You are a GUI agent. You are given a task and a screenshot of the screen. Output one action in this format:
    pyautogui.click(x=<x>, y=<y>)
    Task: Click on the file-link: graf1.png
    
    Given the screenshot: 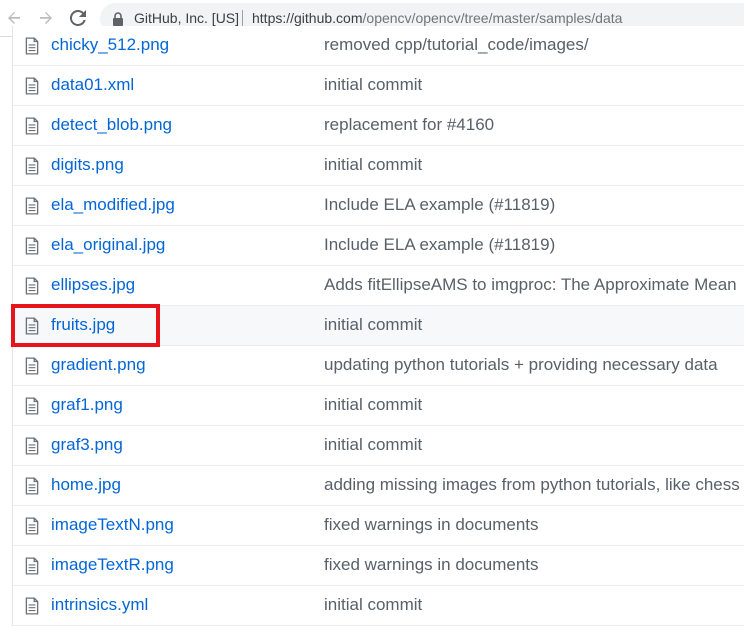 What is the action you would take?
    pyautogui.click(x=87, y=405)
    